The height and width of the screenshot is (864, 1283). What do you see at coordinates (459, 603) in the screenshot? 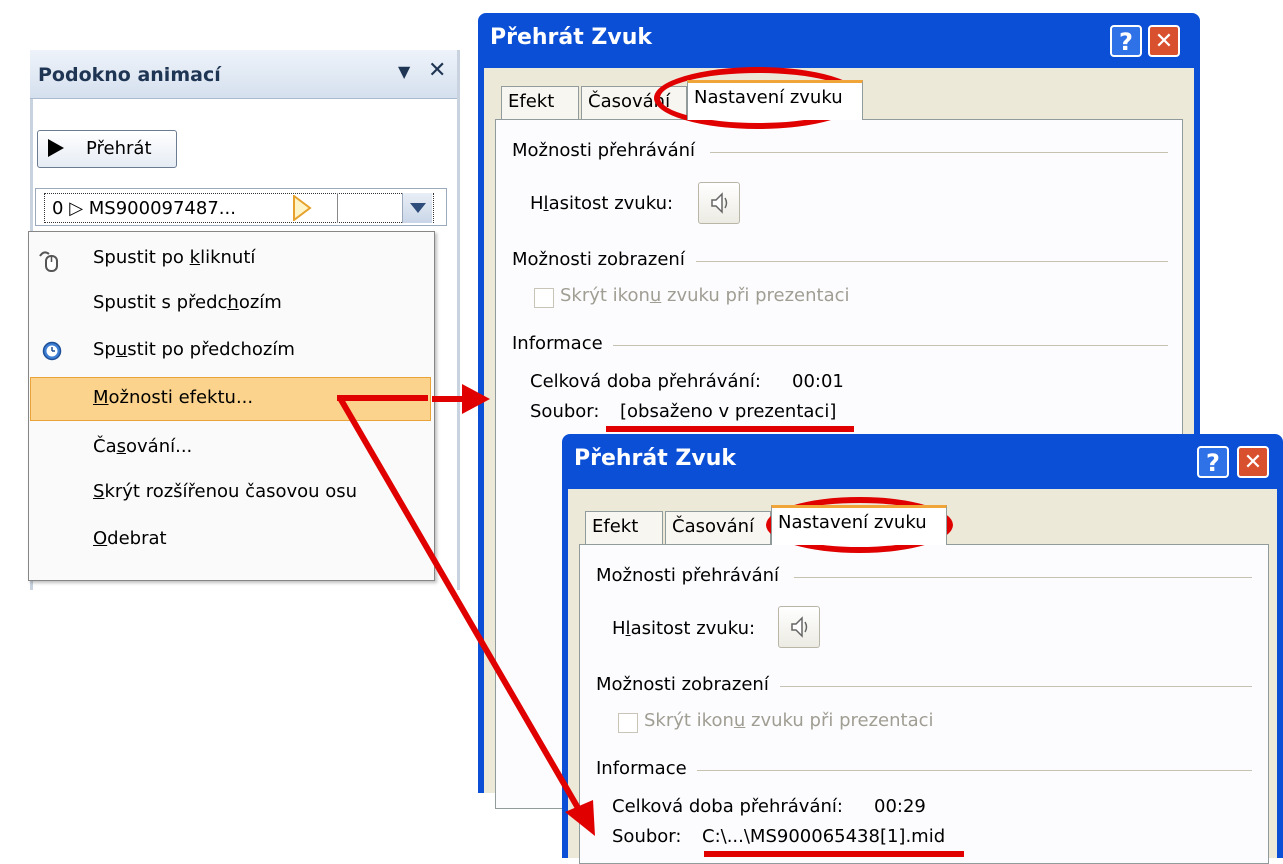
I see `arrow-to-dialog-2-shaft` at bounding box center [459, 603].